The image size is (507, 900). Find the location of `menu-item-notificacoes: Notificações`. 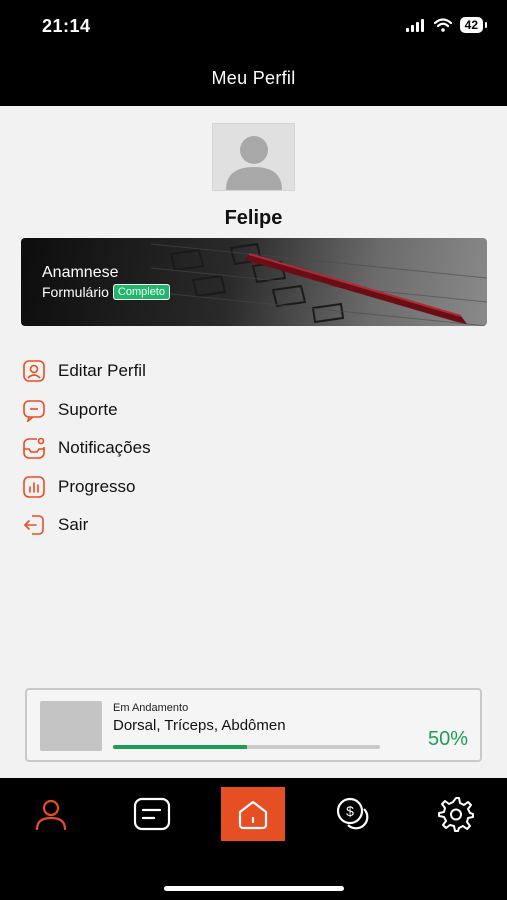

menu-item-notificacoes: Notificações is located at coordinates (241, 448).